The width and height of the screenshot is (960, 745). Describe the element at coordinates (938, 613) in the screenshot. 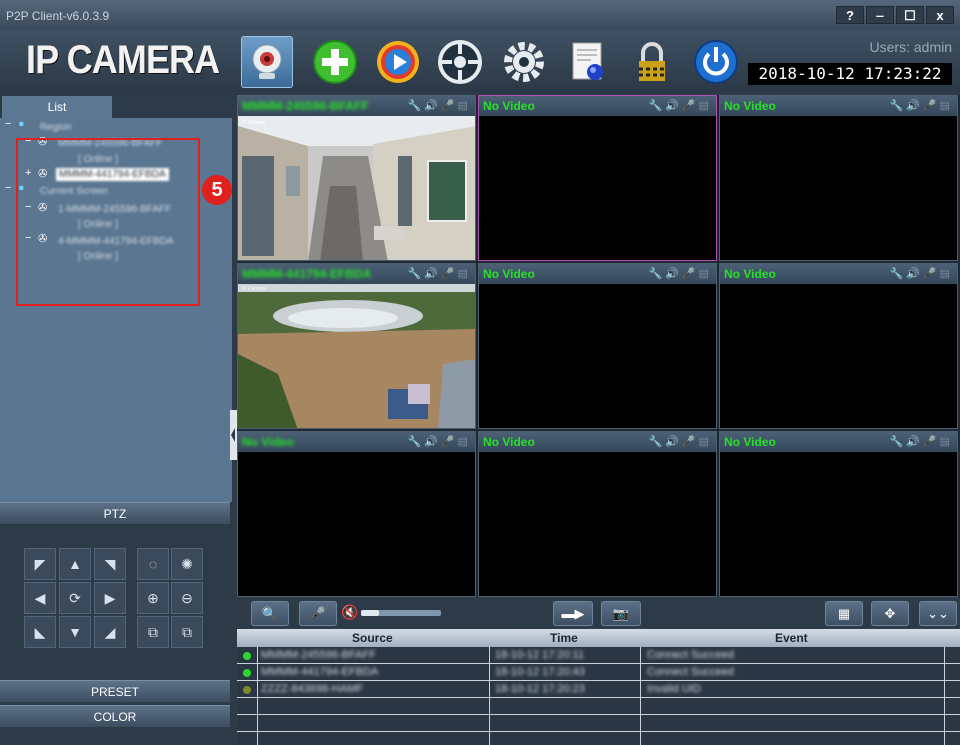

I see `more-button: ⌄⌄` at that location.